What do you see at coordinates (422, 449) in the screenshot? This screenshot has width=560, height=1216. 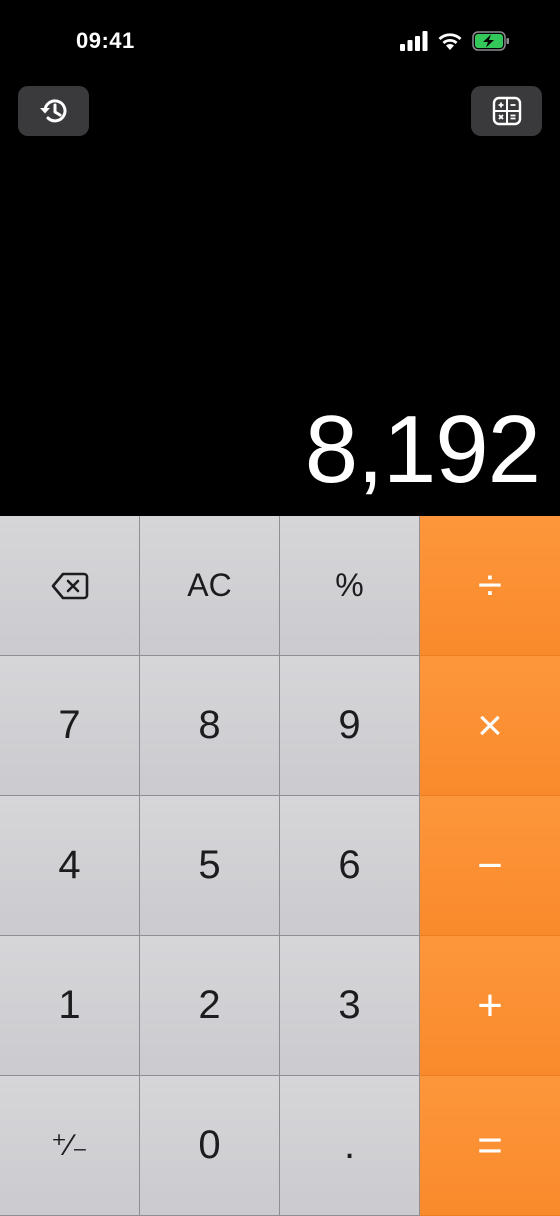 I see `display-value: 8,192` at bounding box center [422, 449].